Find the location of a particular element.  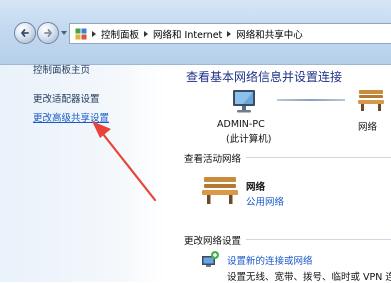

computer-icon is located at coordinates (244, 101).